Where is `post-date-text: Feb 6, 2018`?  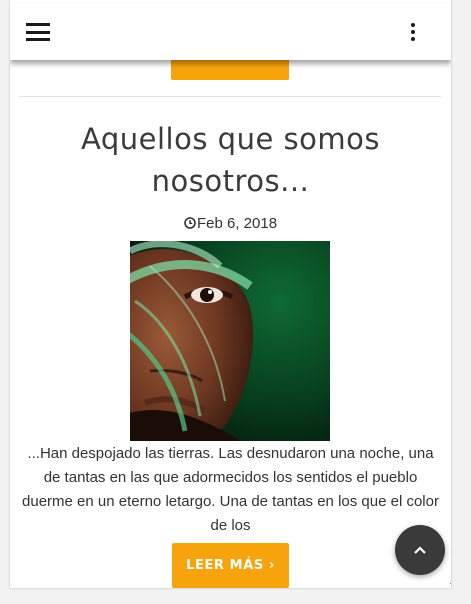 post-date-text: Feb 6, 2018 is located at coordinates (237, 223).